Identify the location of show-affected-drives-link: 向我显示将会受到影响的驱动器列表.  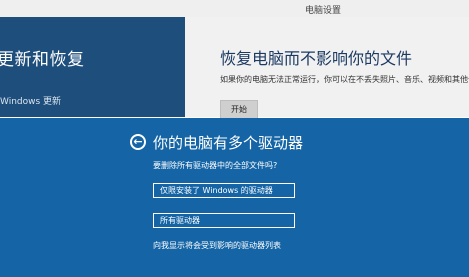
(217, 245).